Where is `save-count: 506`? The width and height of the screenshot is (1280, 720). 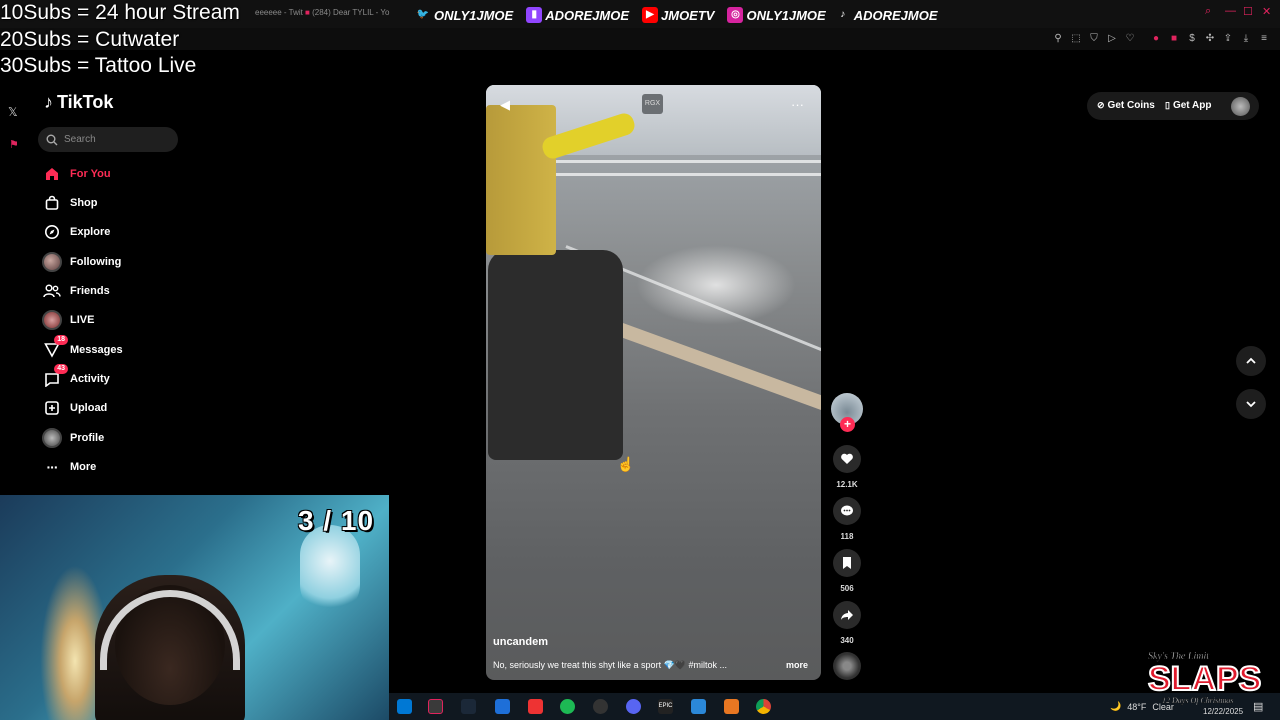
save-count: 506 is located at coordinates (847, 588).